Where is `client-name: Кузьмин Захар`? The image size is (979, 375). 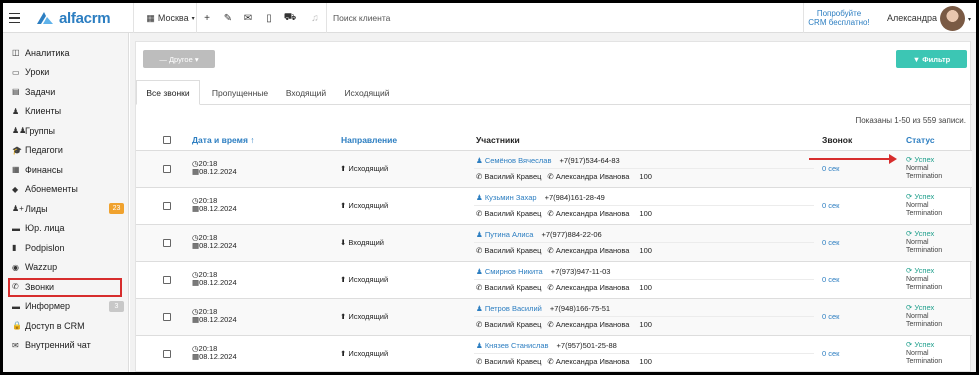 client-name: Кузьмин Захар is located at coordinates (511, 197).